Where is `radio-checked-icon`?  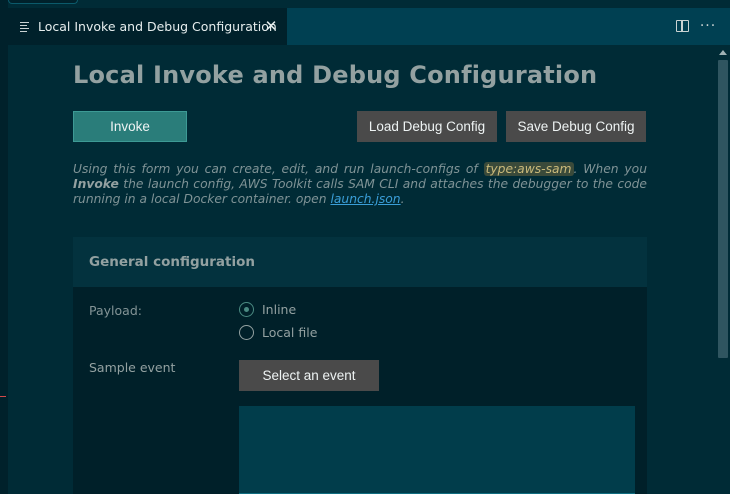
radio-checked-icon is located at coordinates (246, 309).